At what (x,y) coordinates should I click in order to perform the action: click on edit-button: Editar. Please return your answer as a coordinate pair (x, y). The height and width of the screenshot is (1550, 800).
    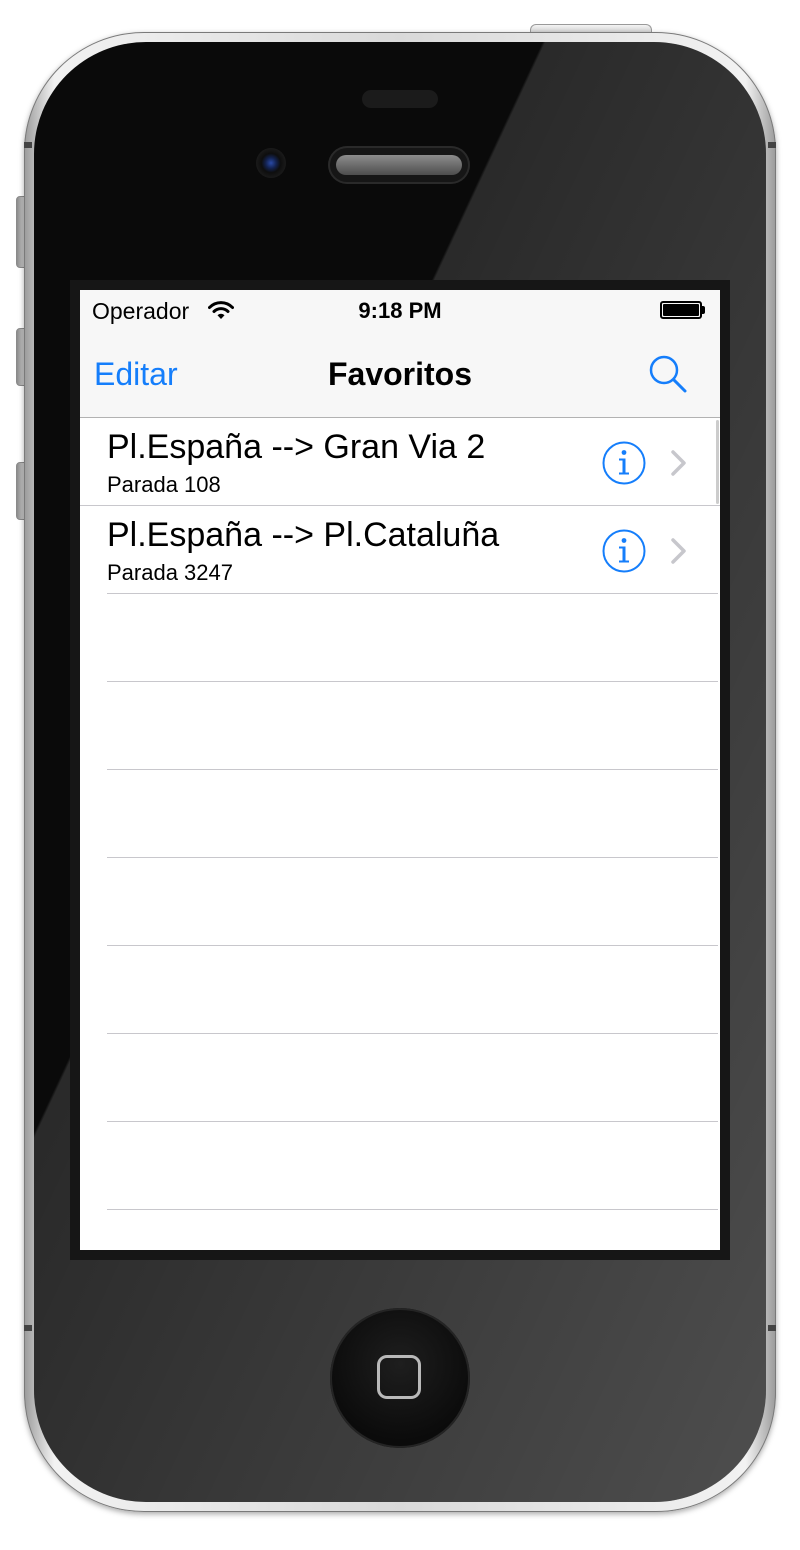
    Looking at the image, I should click on (136, 374).